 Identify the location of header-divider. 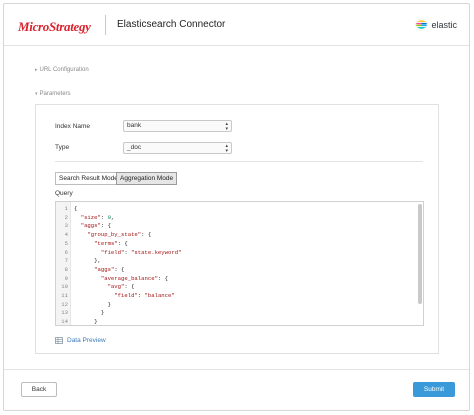
(105, 25).